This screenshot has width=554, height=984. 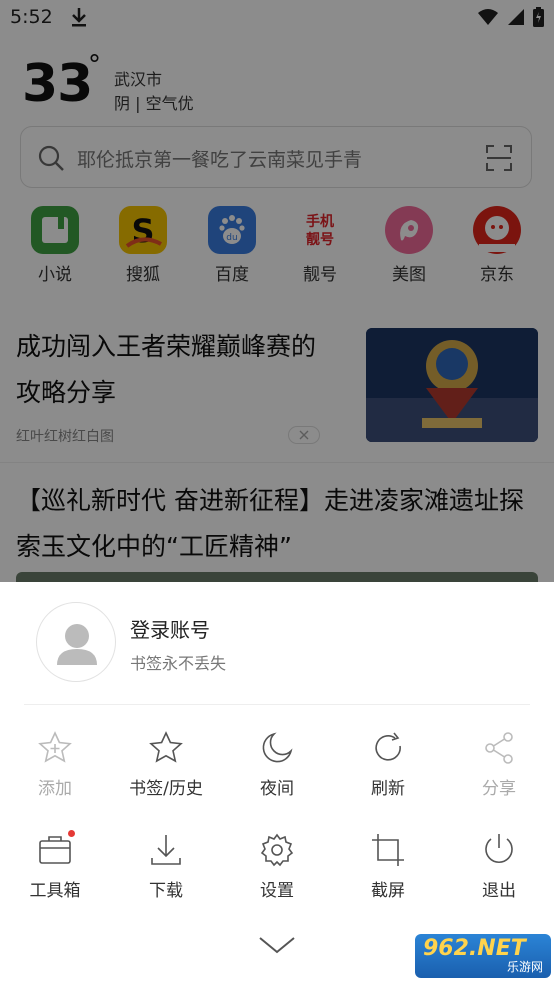 I want to click on menu-toolbox: 工具箱, so click(x=55, y=865).